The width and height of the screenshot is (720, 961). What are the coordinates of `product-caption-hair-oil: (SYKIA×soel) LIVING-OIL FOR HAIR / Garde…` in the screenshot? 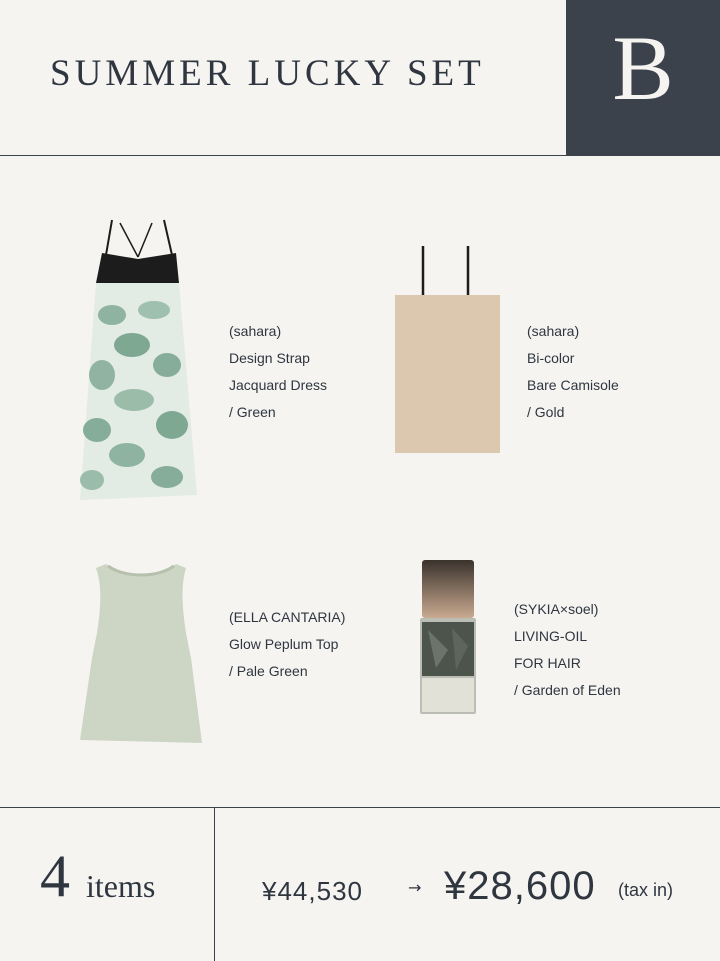 It's located at (567, 650).